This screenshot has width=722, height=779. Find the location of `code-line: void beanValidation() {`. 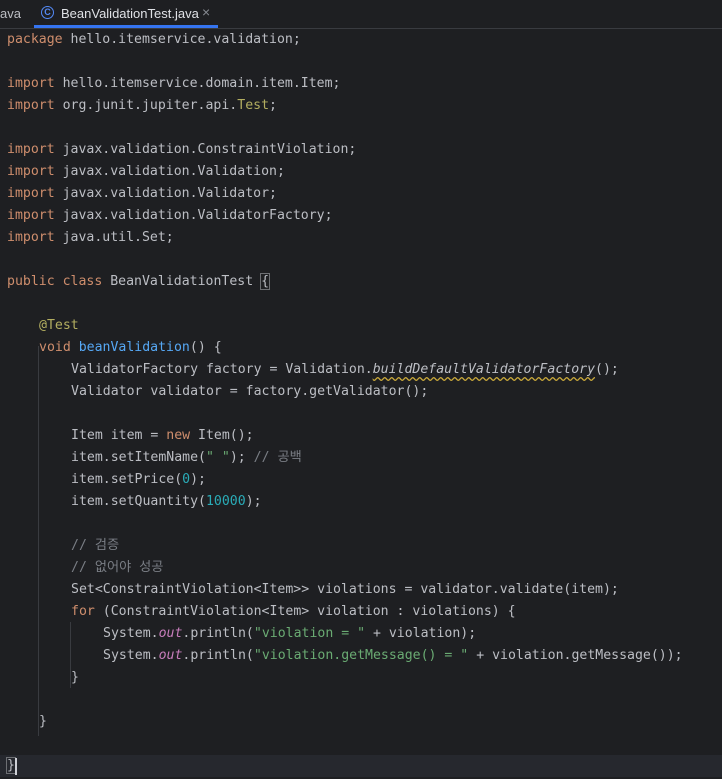

code-line: void beanValidation() { is located at coordinates (130, 348).